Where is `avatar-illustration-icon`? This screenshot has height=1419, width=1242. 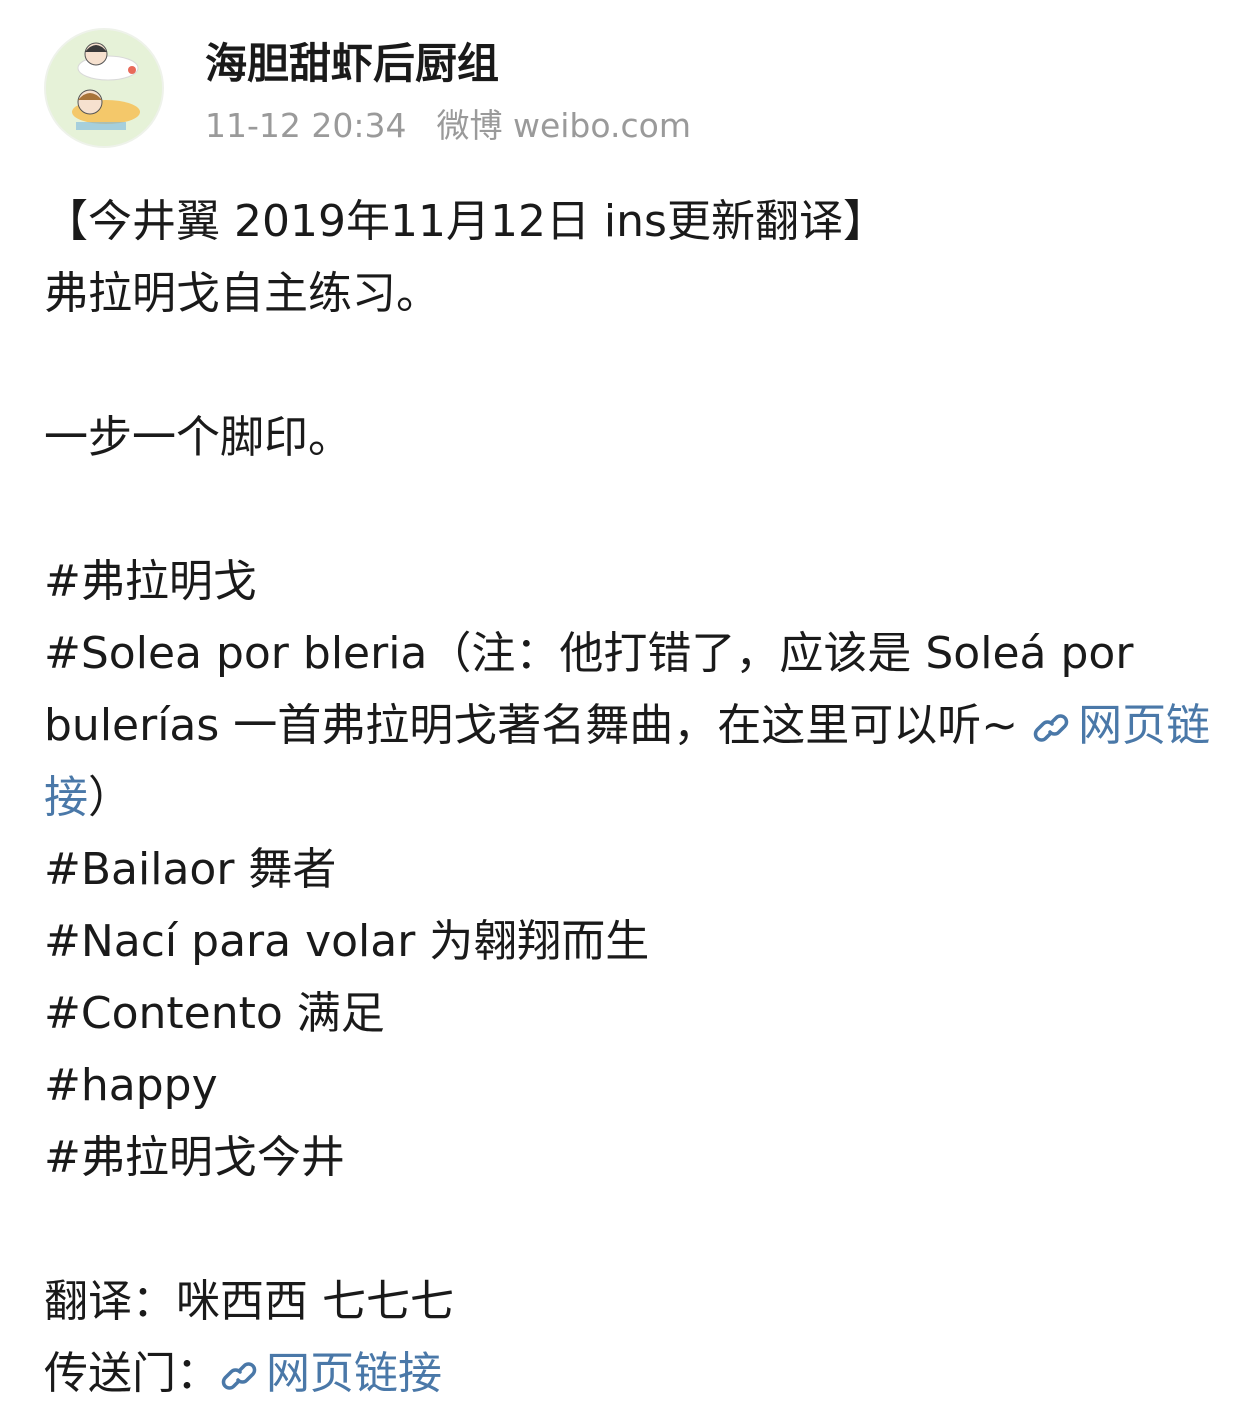 avatar-illustration-icon is located at coordinates (104, 88).